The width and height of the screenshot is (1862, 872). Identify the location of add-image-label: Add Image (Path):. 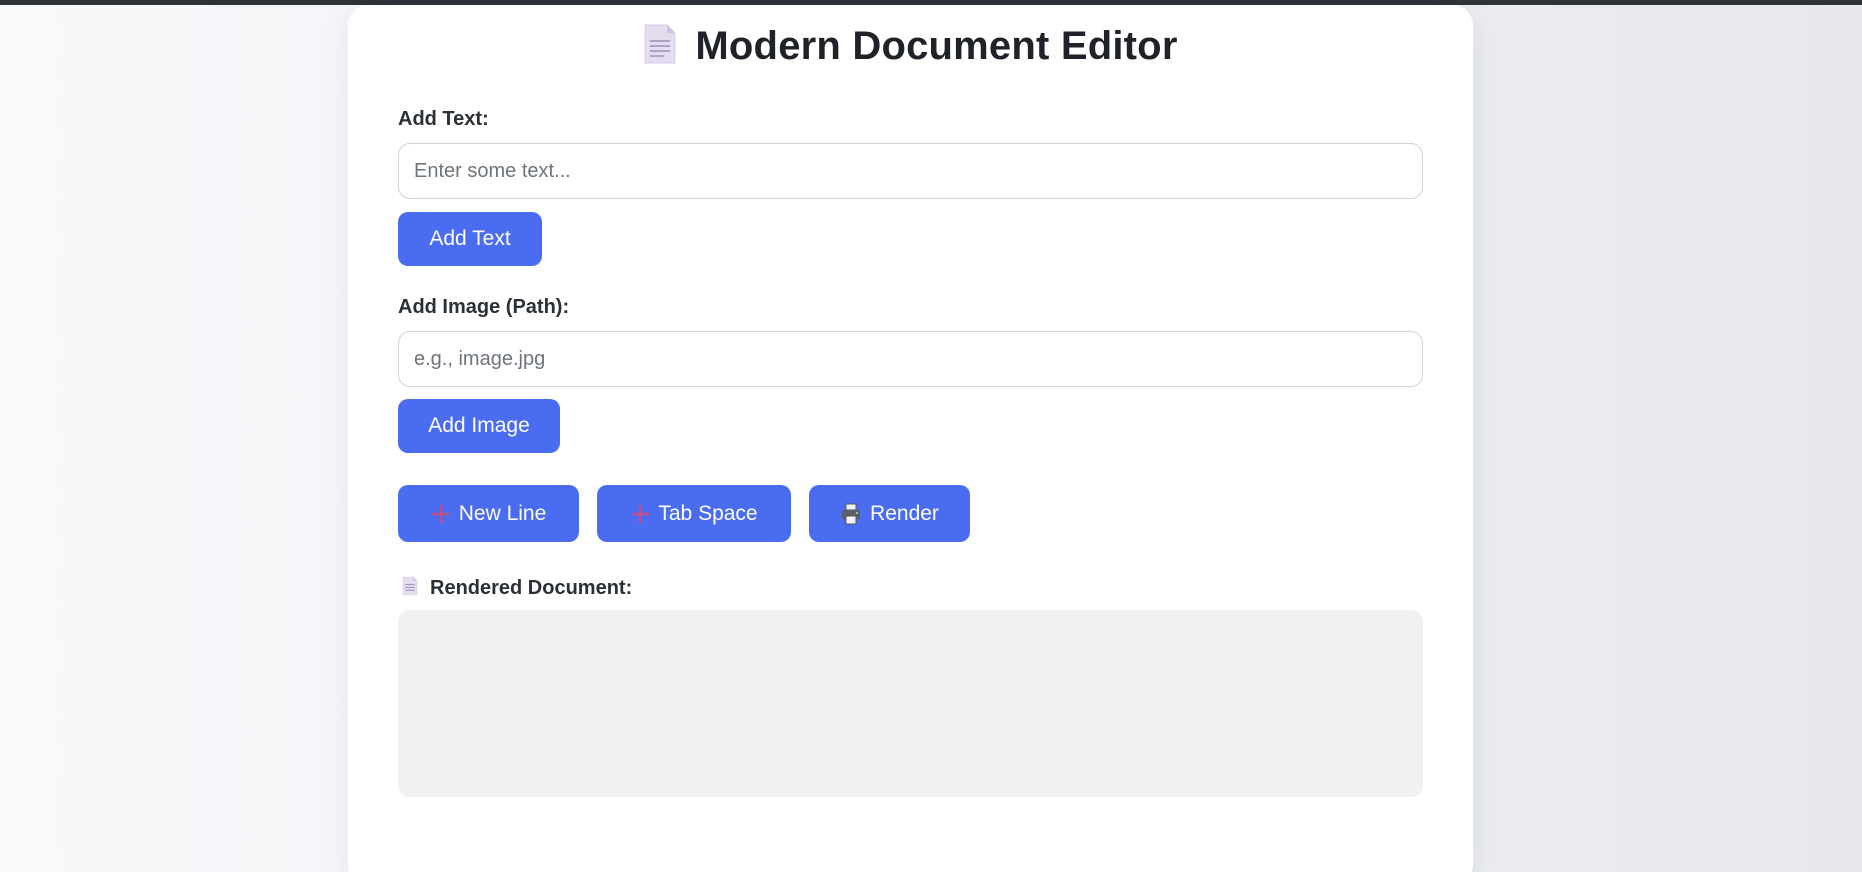
(484, 307).